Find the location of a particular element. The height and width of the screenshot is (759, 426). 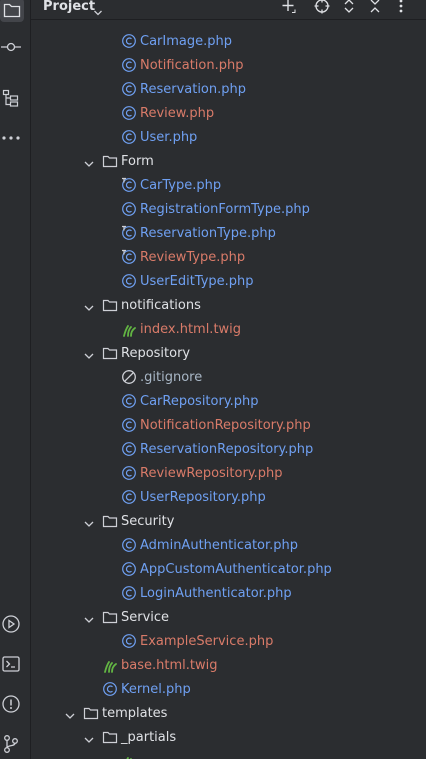

tree-item-adminauthenticator: AdminAuthenticator.php is located at coordinates (228, 545).